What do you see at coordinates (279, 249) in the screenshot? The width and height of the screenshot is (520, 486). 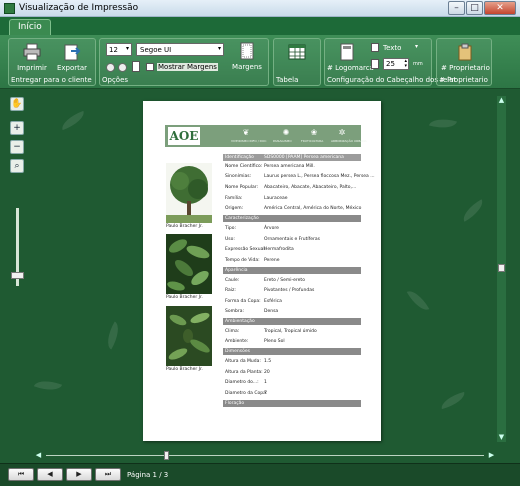 I see `row-value: Hermafrodita` at bounding box center [279, 249].